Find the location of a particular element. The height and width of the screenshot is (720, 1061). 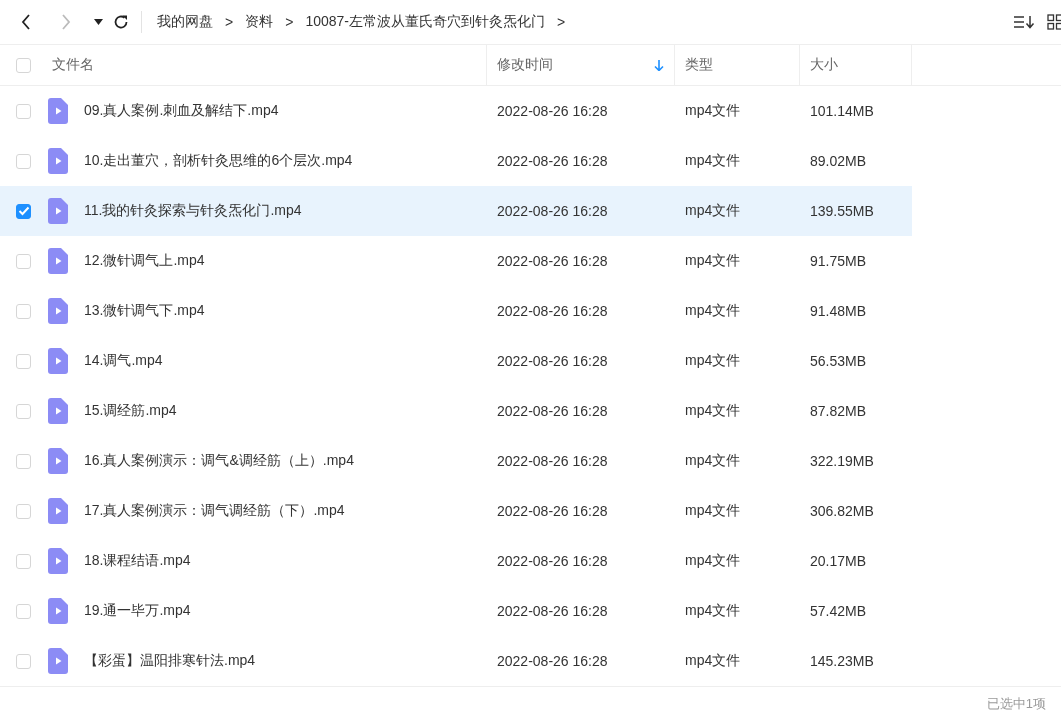

column-header: 文件名 is located at coordinates (266, 65).